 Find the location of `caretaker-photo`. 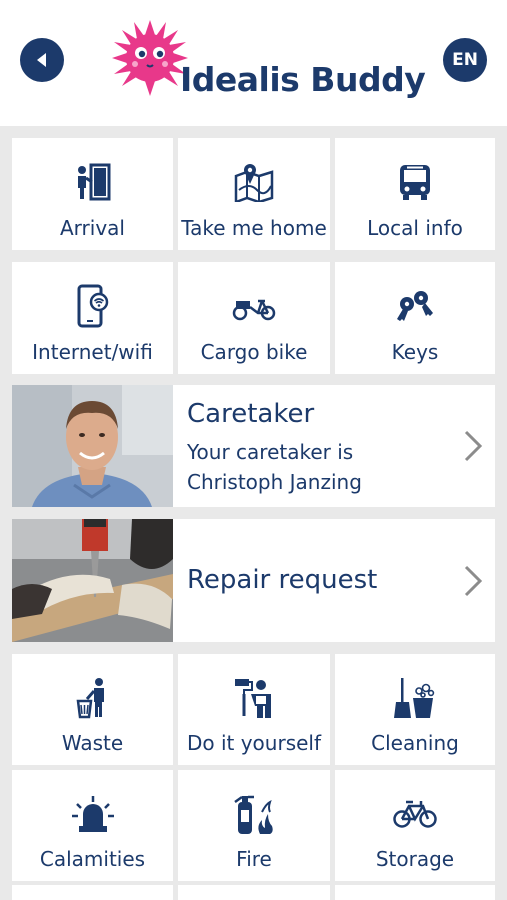

caretaker-photo is located at coordinates (92, 446).